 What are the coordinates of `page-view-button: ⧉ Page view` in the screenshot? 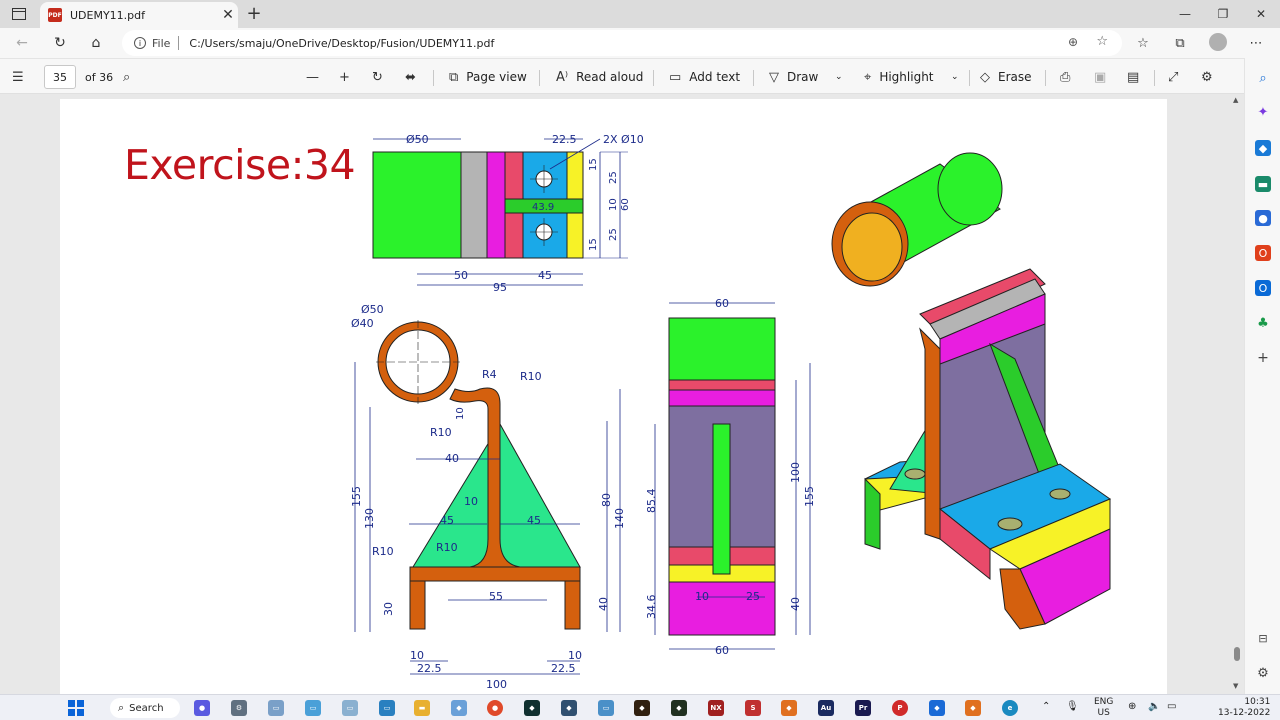 It's located at (488, 77).